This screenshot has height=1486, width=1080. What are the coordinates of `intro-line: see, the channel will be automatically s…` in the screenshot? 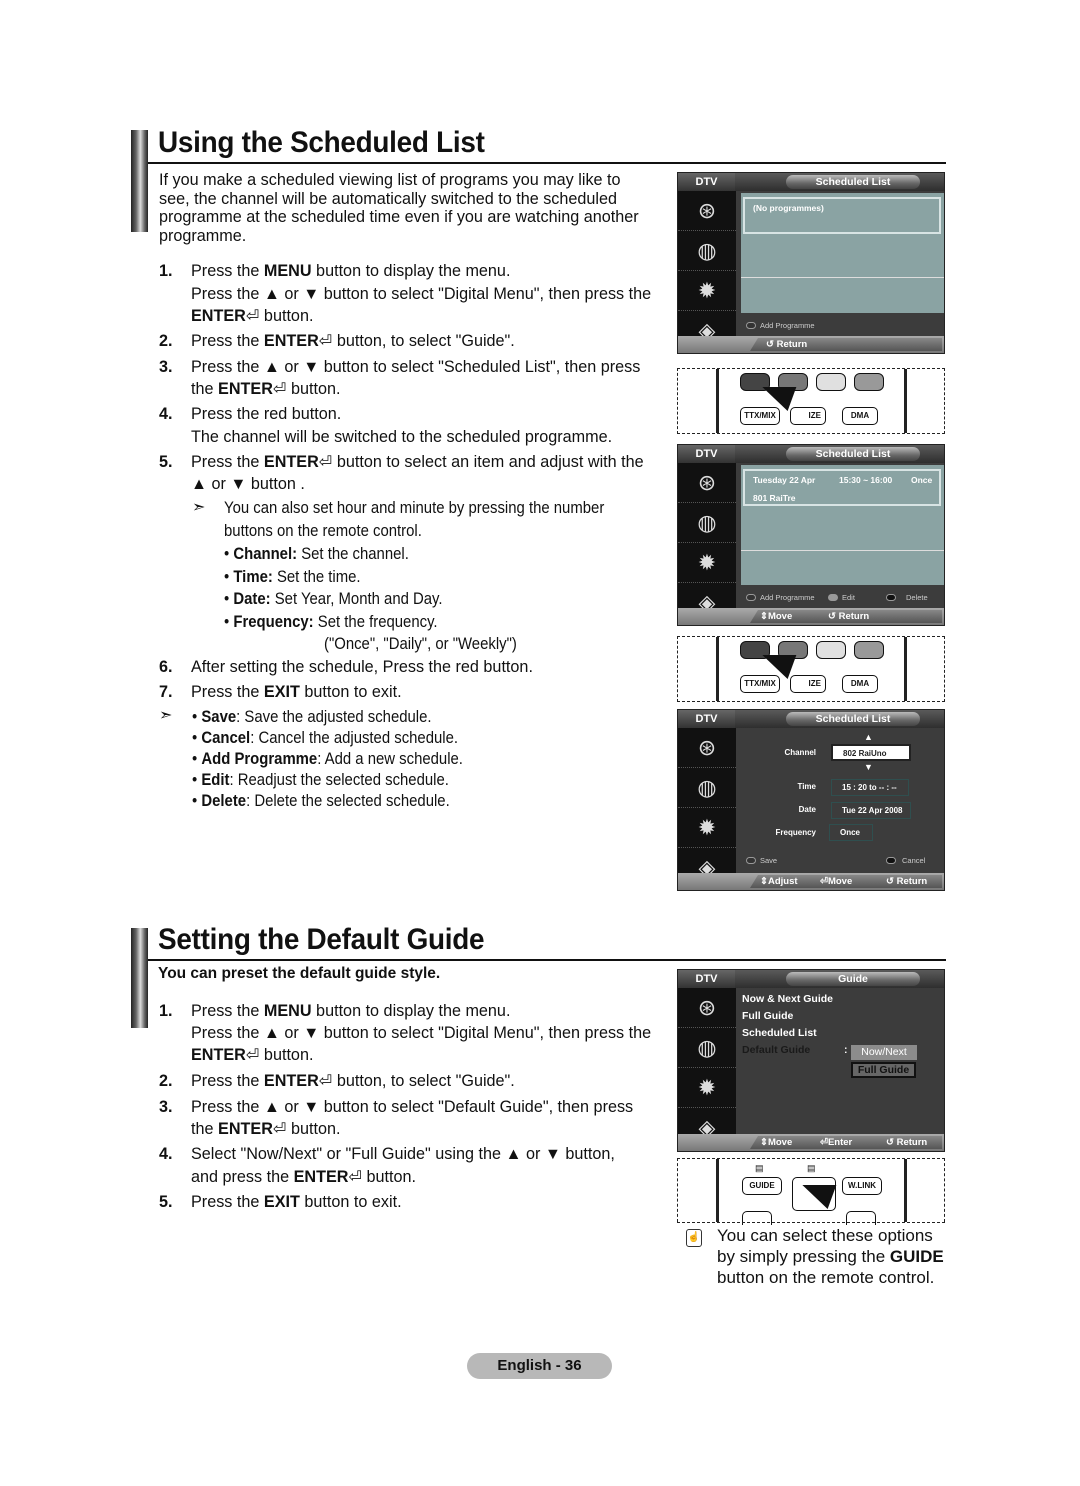 It's located at (388, 198).